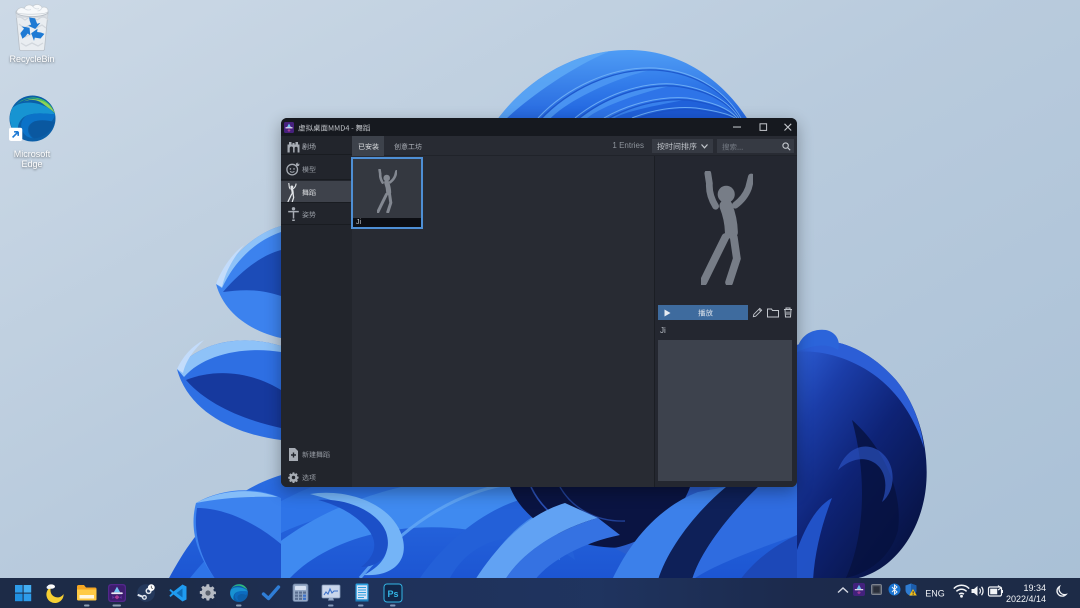  What do you see at coordinates (1026, 599) in the screenshot?
I see `svg-text: 2022/4/14` at bounding box center [1026, 599].